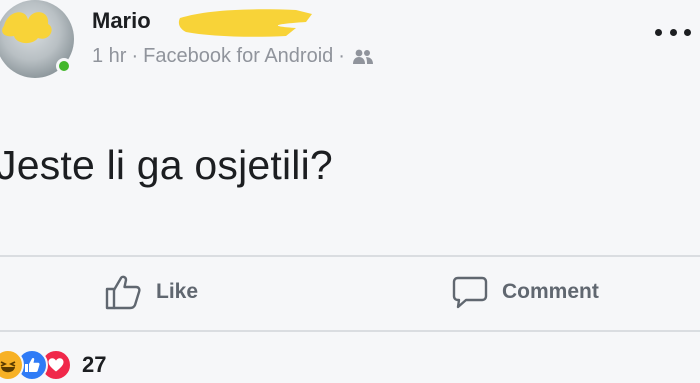 This screenshot has height=383, width=700. What do you see at coordinates (245, 23) in the screenshot?
I see `name-redaction-highlight` at bounding box center [245, 23].